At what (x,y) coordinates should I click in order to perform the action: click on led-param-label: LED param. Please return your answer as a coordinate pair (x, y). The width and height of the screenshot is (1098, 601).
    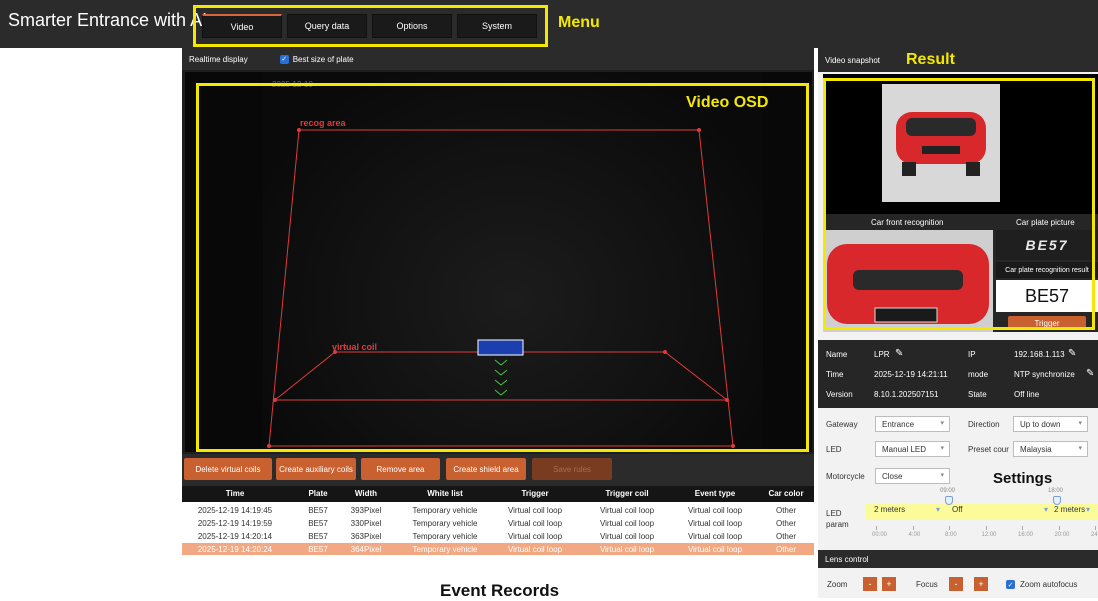
    Looking at the image, I should click on (837, 519).